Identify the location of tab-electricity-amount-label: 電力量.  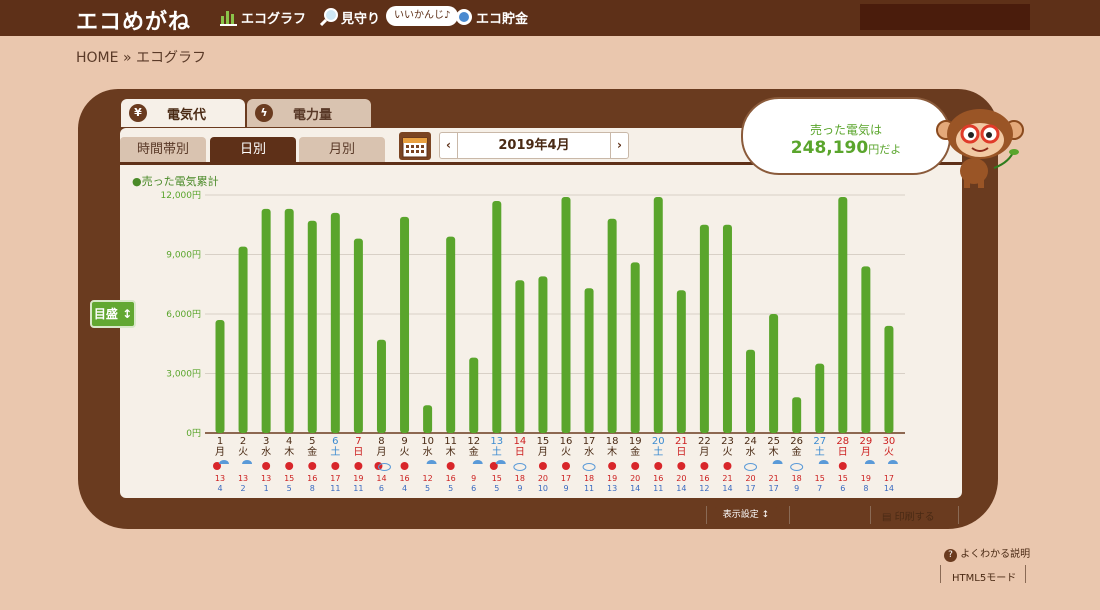
(313, 115).